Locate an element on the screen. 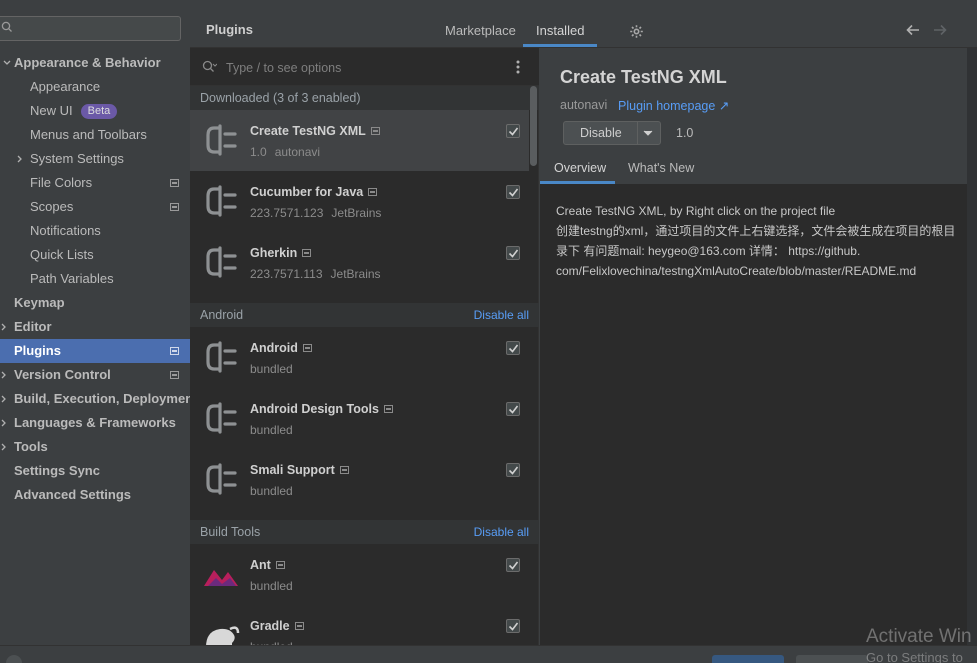 Image resolution: width=977 pixels, height=663 pixels. sidebar-item-build-execution-deployment: Build, Execution, Deployment is located at coordinates (98, 399).